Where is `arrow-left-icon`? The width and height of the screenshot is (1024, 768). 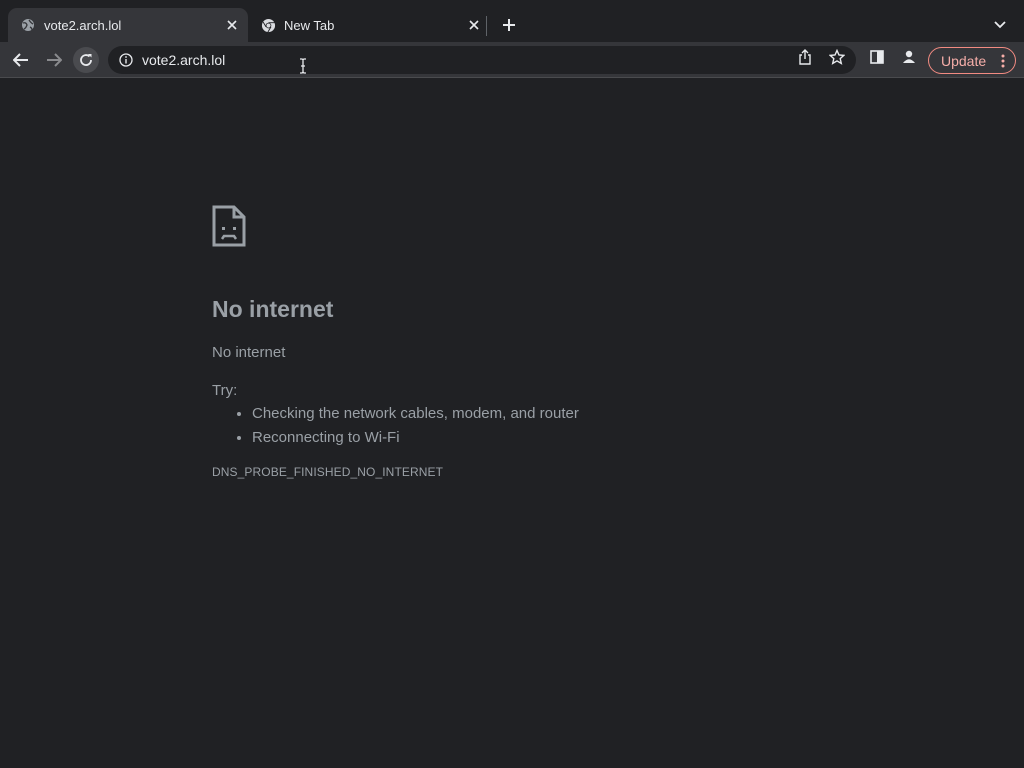 arrow-left-icon is located at coordinates (20, 60).